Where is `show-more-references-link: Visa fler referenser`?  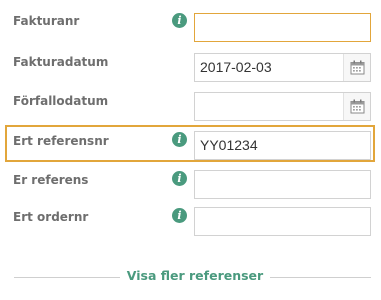
show-more-references-link: Visa fler referenser is located at coordinates (195, 275).